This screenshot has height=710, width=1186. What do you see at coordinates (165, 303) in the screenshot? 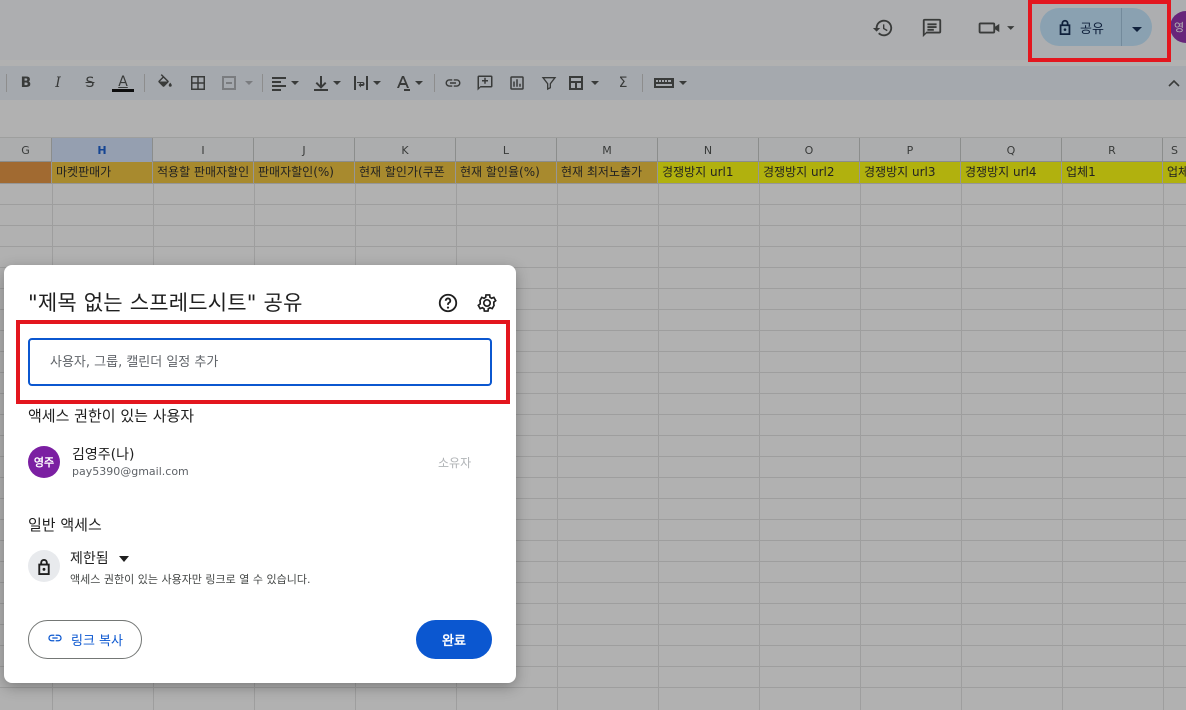
I see `dialog-title: "제목 없는 스프레드시트" 공유` at bounding box center [165, 303].